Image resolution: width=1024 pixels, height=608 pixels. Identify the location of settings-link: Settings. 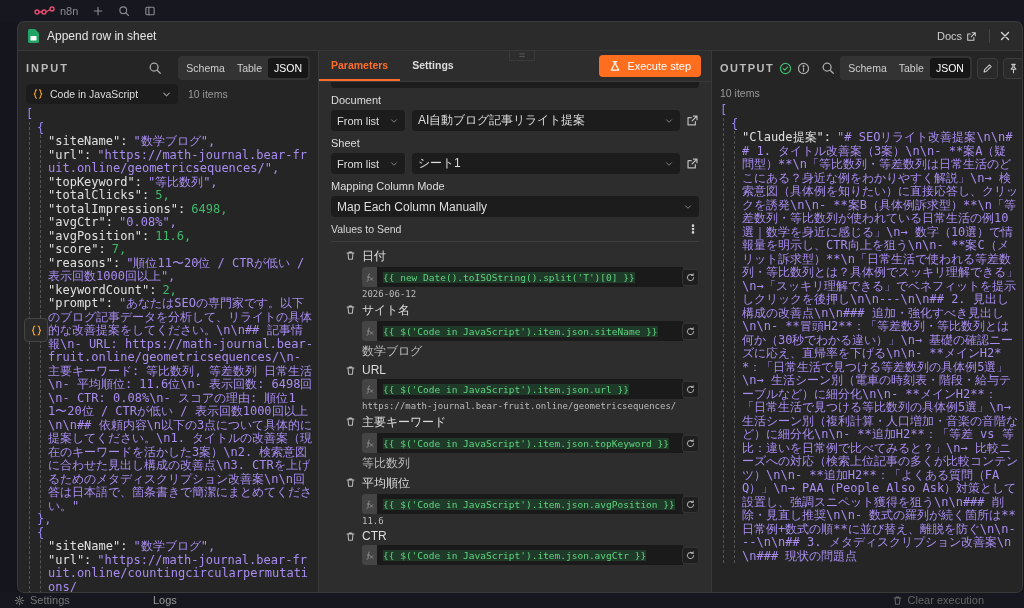
(50, 600).